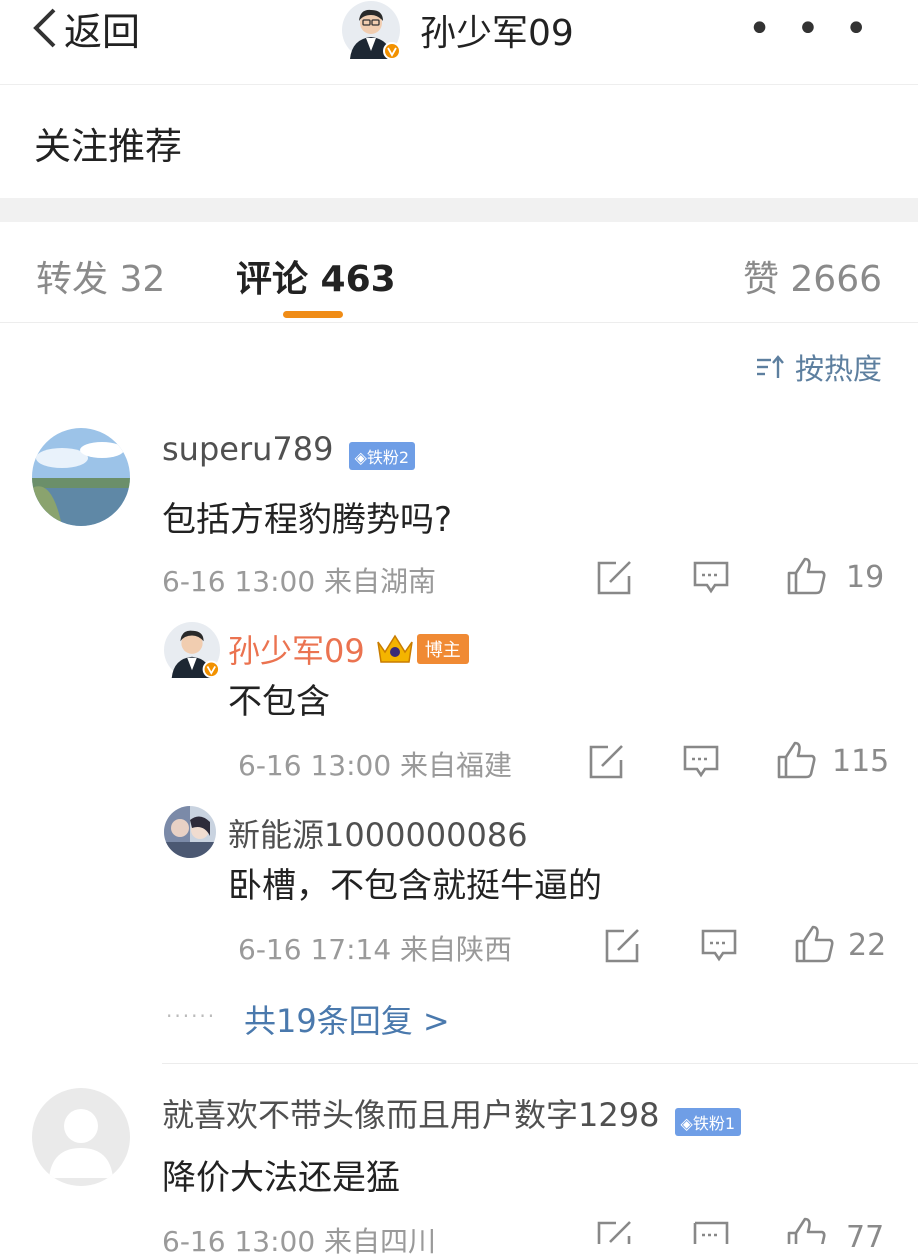 The width and height of the screenshot is (918, 1260). I want to click on back-button: 返回, so click(84, 31).